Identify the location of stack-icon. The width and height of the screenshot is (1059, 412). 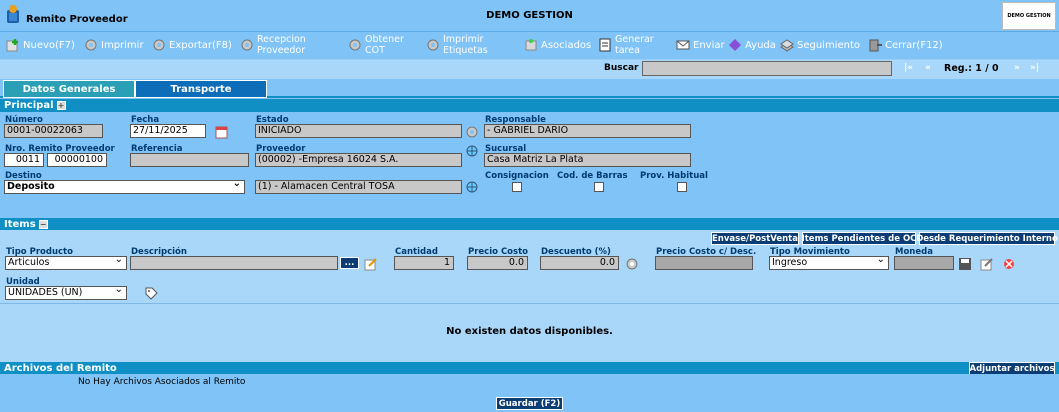
(787, 45).